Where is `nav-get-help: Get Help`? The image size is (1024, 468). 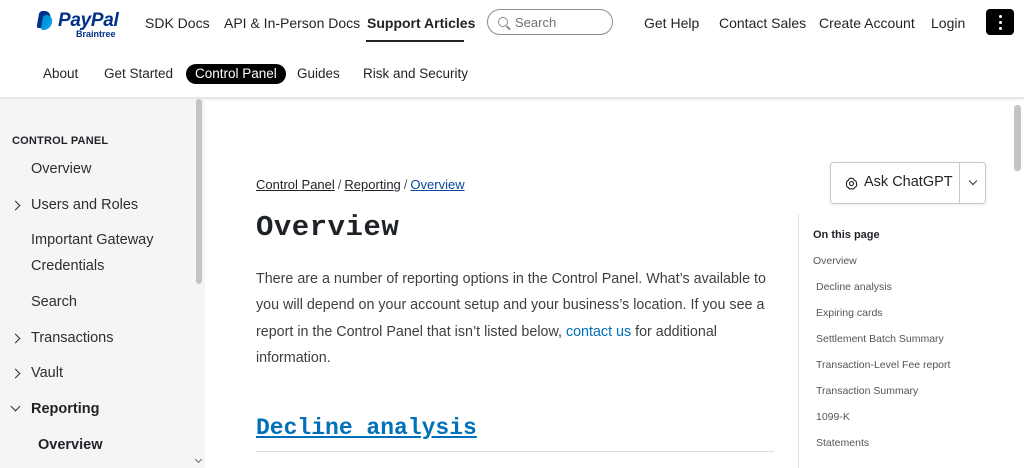
nav-get-help: Get Help is located at coordinates (671, 22).